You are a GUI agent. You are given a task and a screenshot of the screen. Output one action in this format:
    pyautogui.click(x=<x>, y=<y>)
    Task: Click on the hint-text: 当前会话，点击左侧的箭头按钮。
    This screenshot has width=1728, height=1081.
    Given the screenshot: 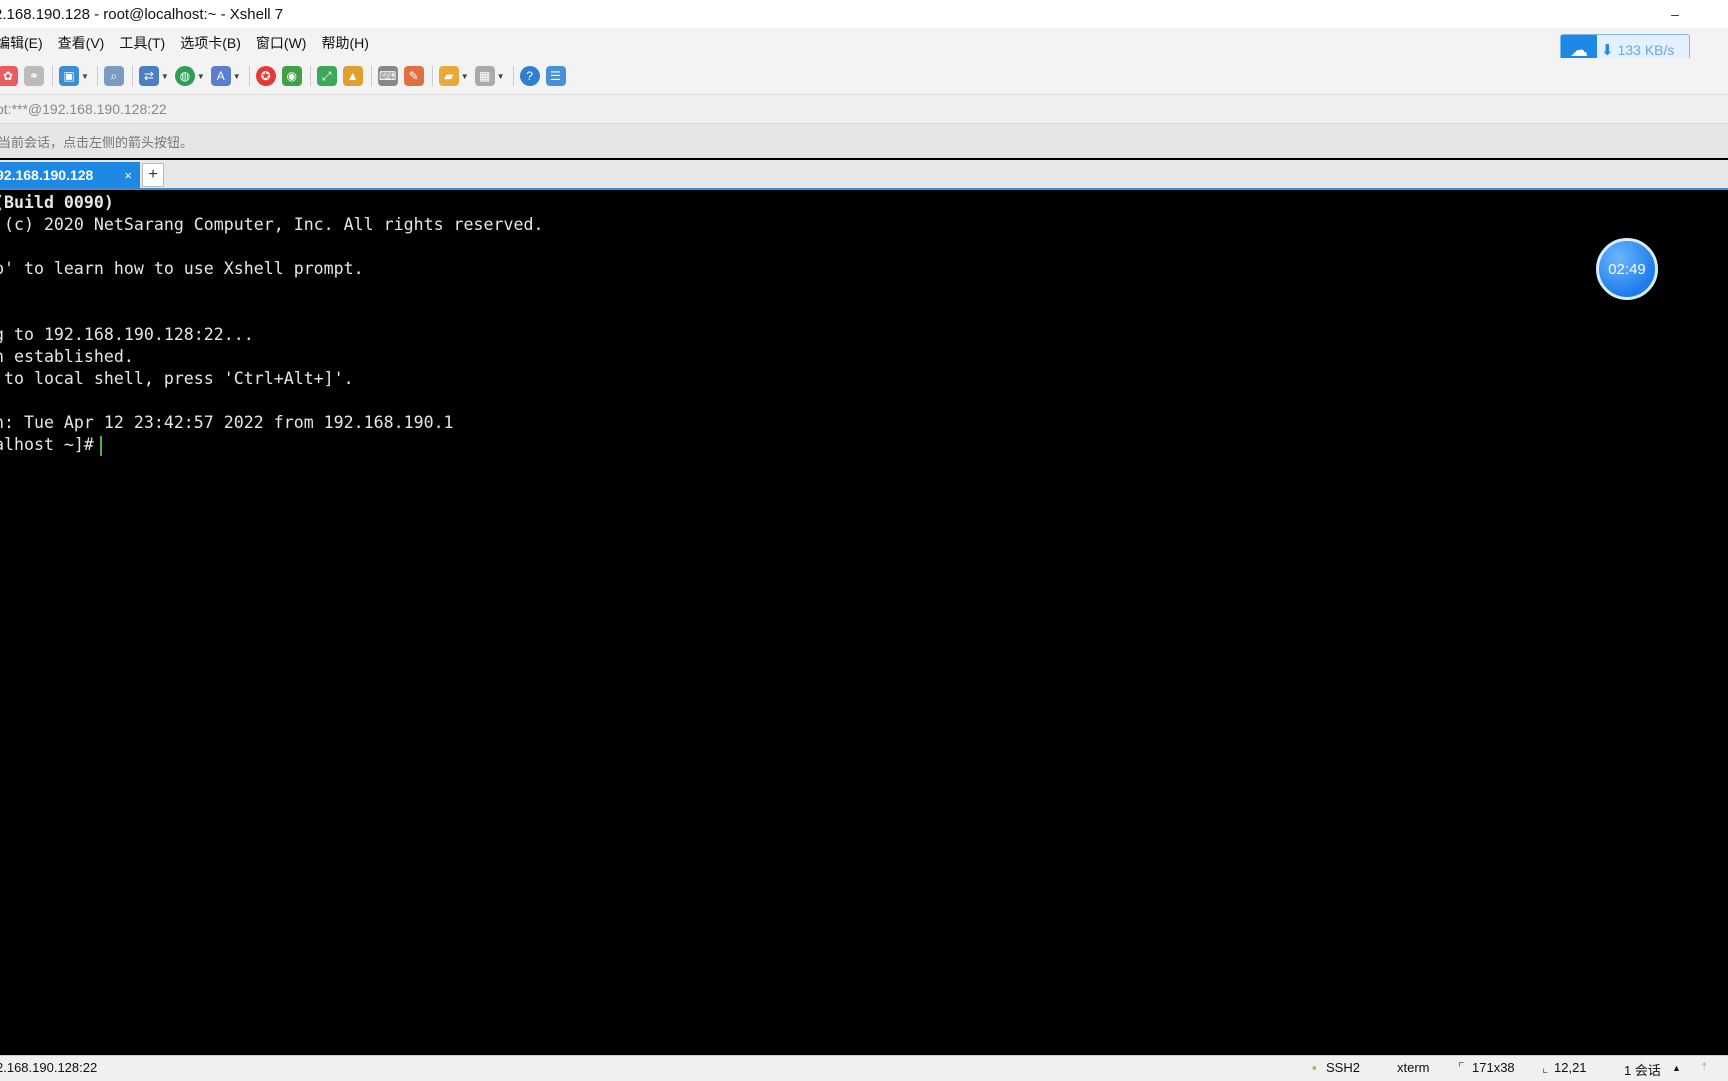 What is the action you would take?
    pyautogui.click(x=97, y=142)
    